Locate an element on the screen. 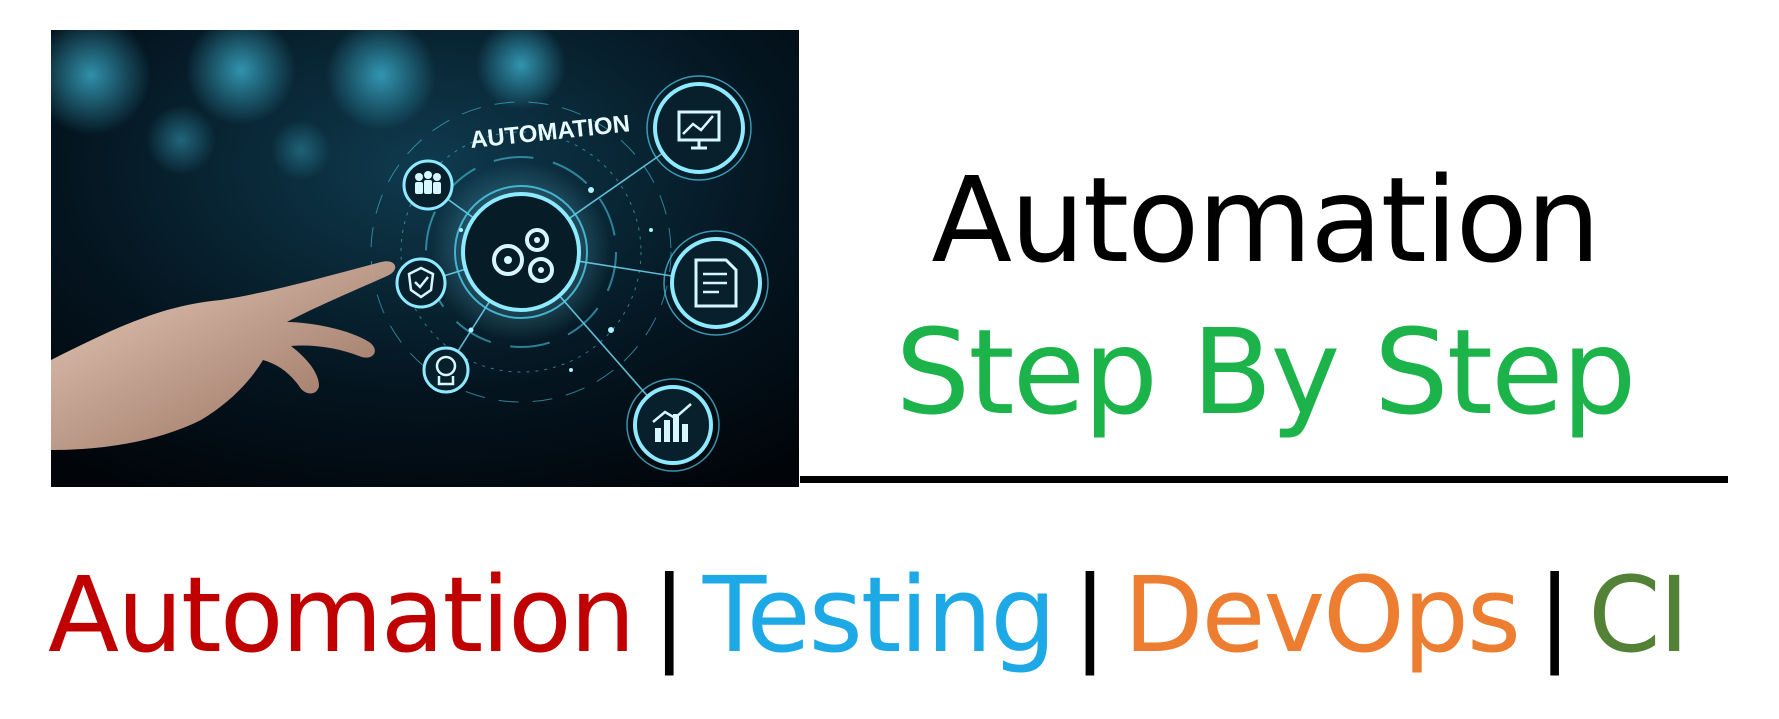  people-icon is located at coordinates (428, 185).